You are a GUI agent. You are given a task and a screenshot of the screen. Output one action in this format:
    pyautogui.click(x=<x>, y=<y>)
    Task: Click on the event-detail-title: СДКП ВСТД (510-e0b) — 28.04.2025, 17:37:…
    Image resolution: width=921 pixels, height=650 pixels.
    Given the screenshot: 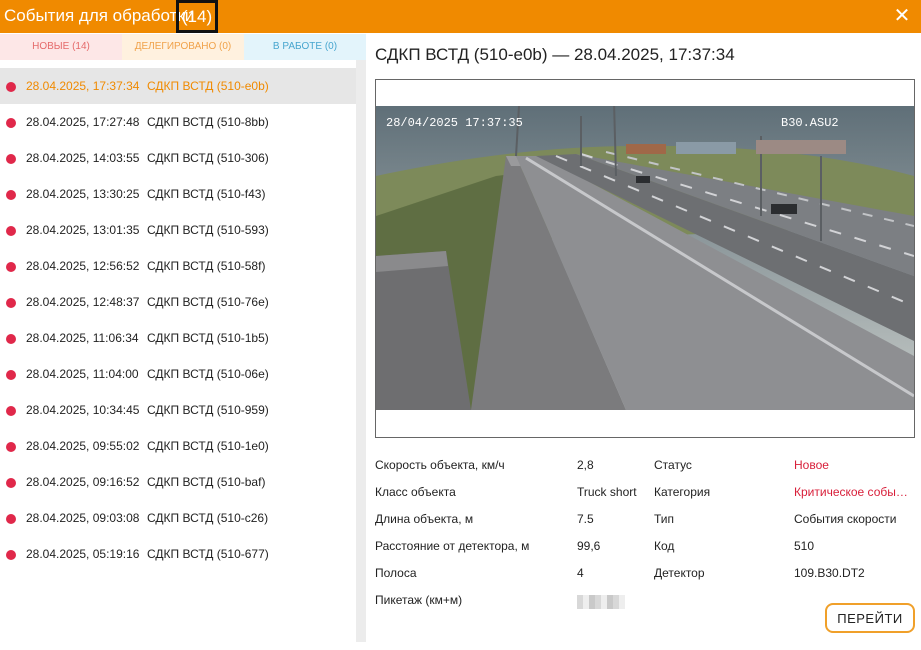 What is the action you would take?
    pyautogui.click(x=555, y=54)
    